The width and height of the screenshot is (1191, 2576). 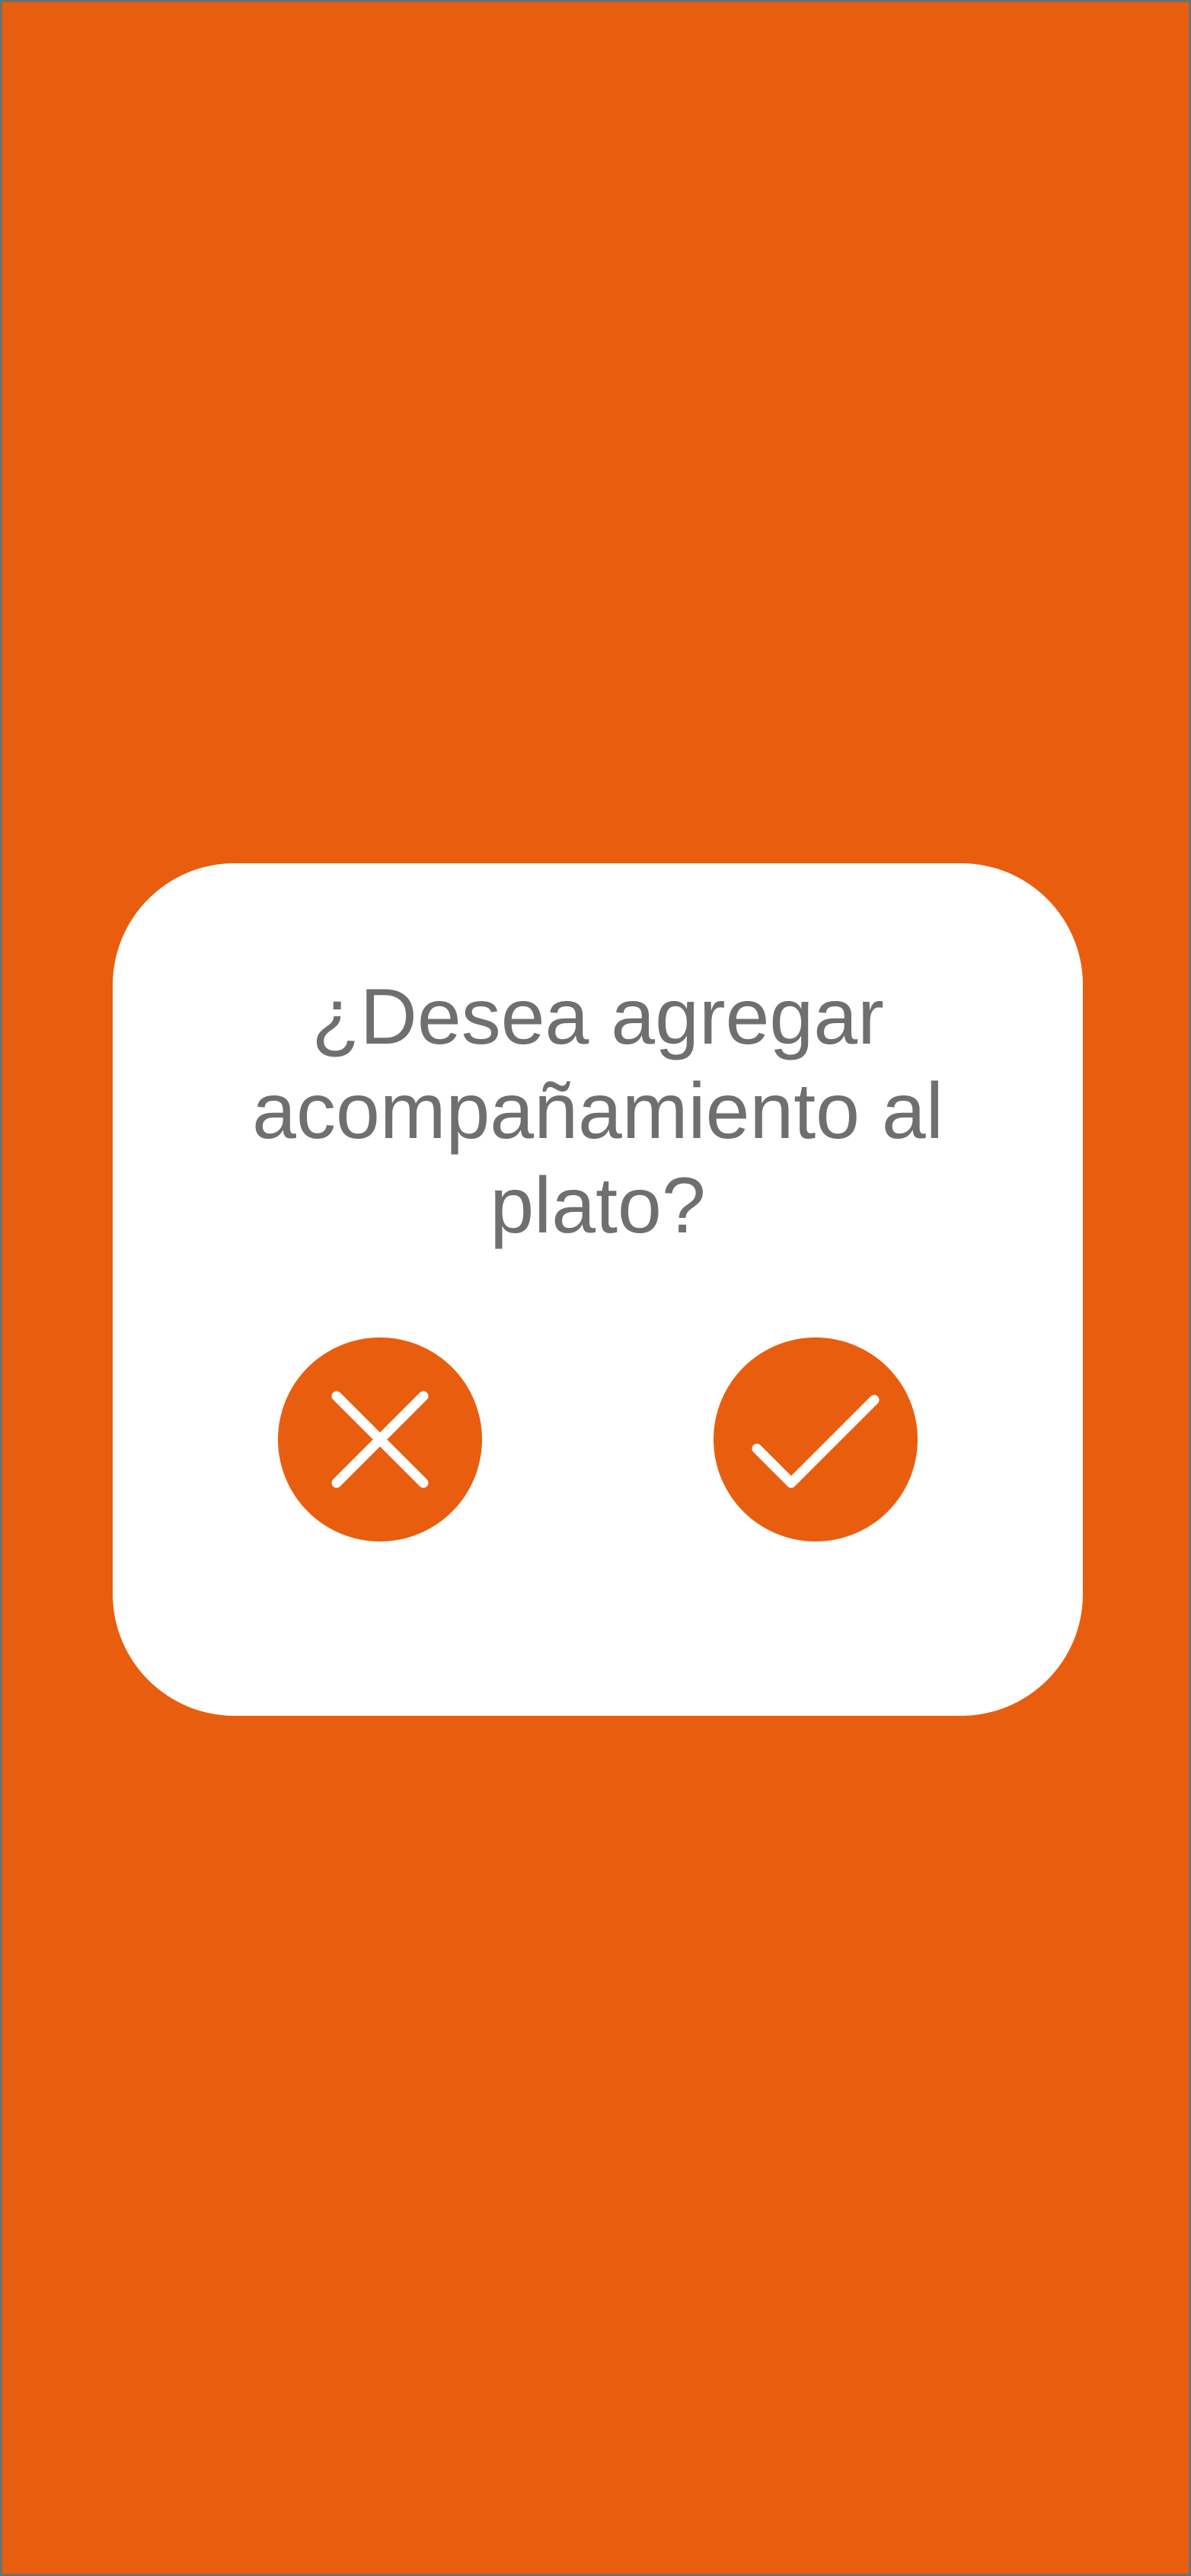 I want to click on cancel-button, so click(x=380, y=1439).